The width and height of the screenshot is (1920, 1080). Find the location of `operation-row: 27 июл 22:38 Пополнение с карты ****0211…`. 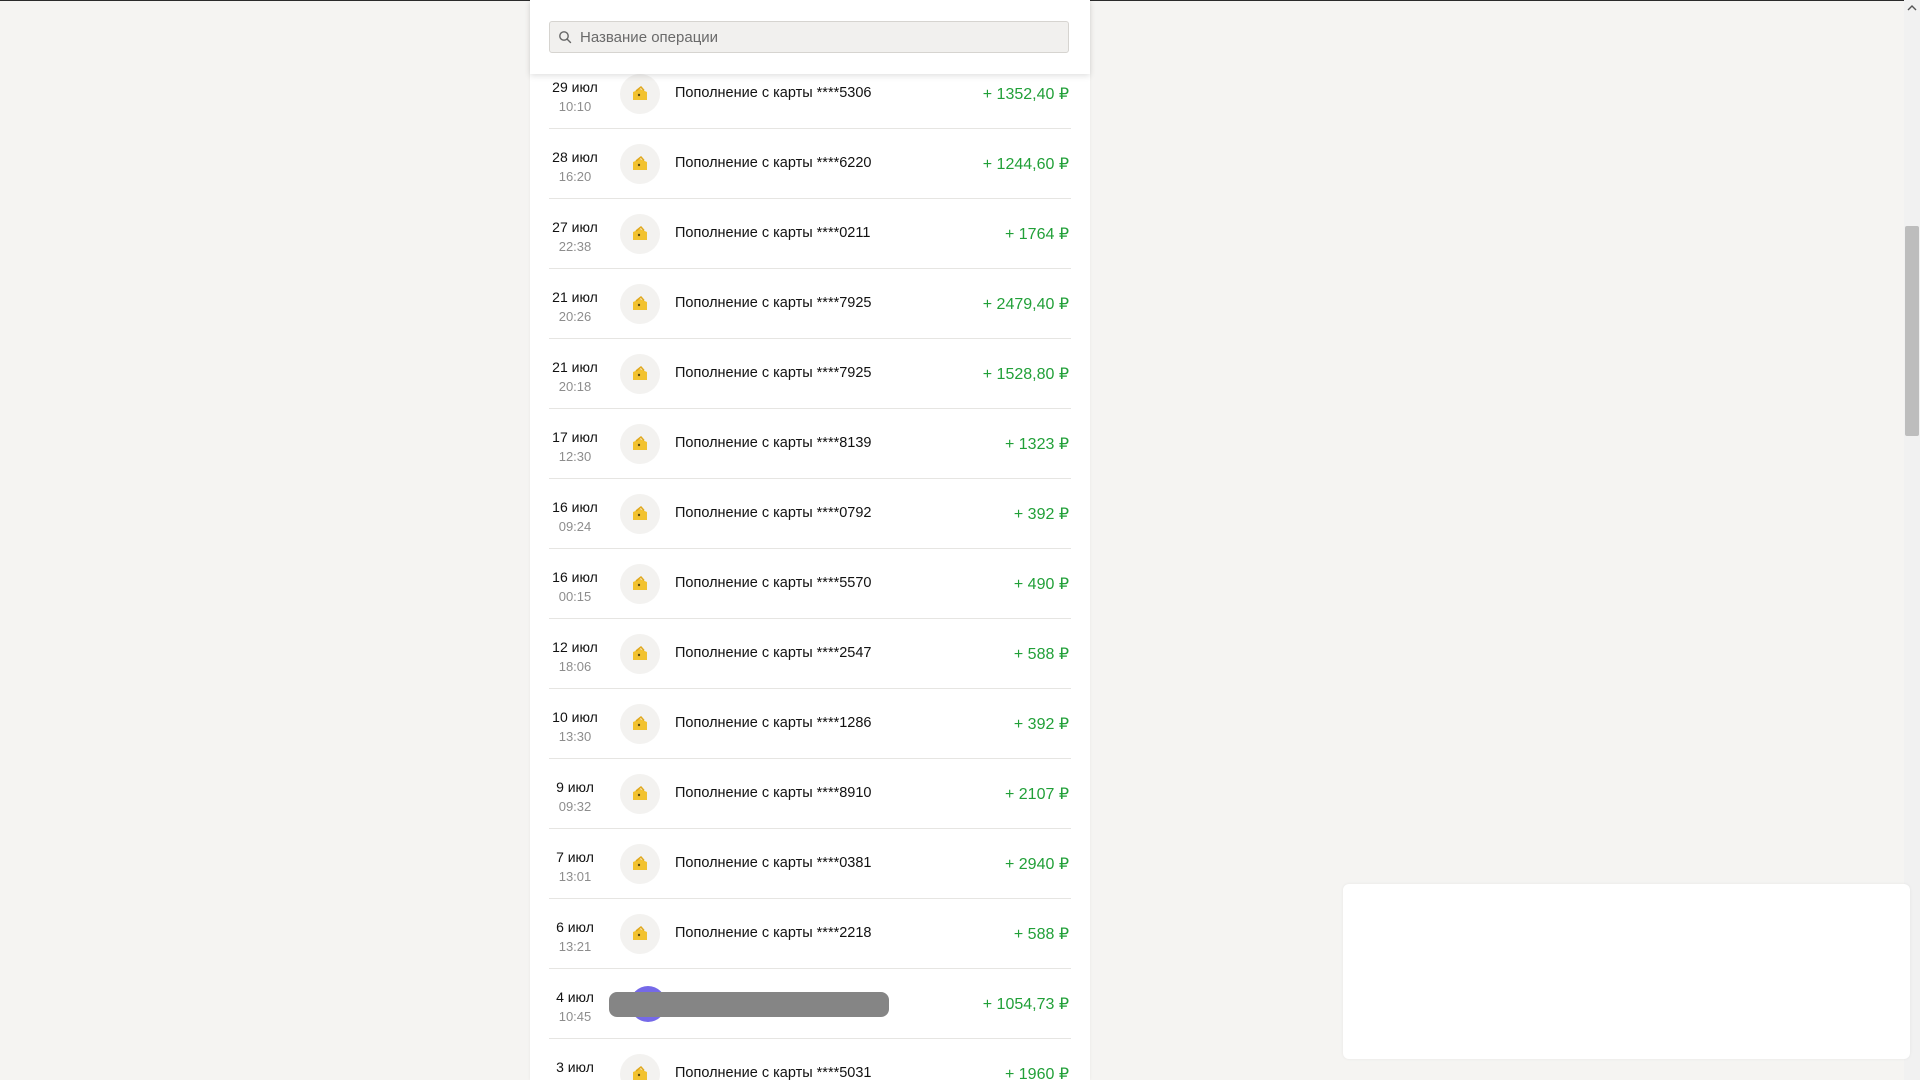

operation-row: 27 июл 22:38 Пополнение с карты ****0211… is located at coordinates (810, 234).